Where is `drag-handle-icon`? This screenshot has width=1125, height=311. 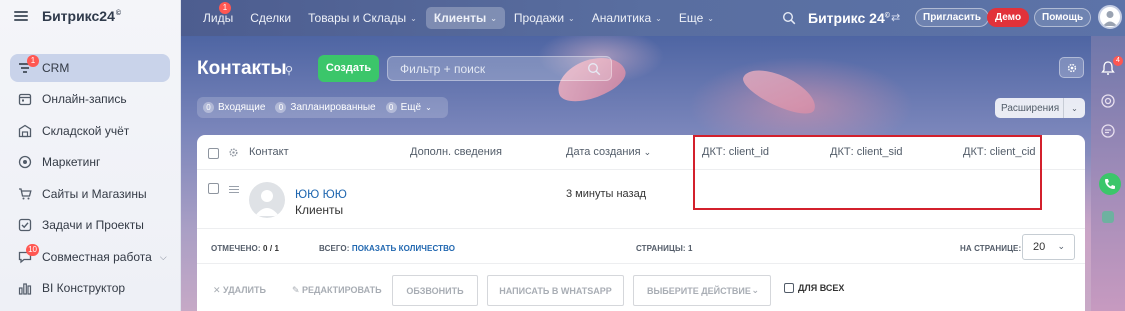 drag-handle-icon is located at coordinates (234, 189).